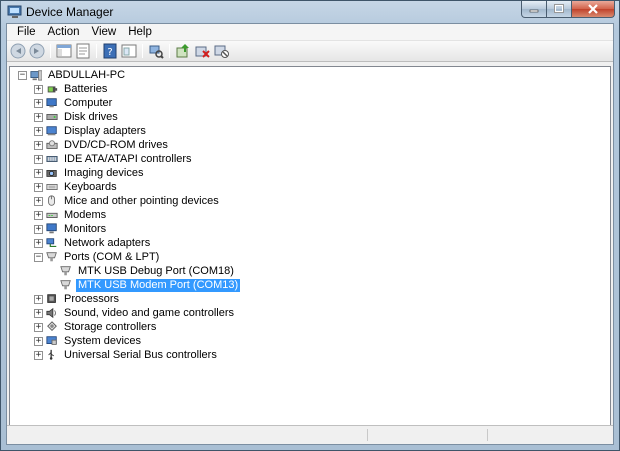  I want to click on tree-item-label: Universal Serial Bus controllers, so click(140, 354).